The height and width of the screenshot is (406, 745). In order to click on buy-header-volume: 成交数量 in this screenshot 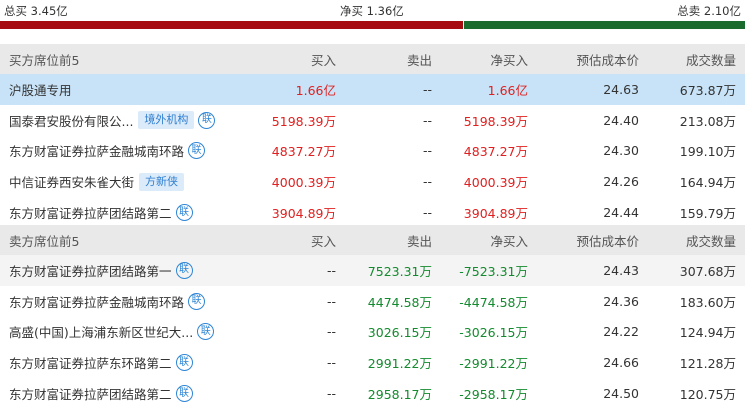, I will do `click(710, 60)`.